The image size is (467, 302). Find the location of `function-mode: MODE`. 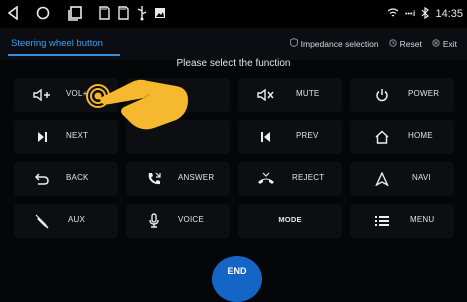

function-mode: MODE is located at coordinates (290, 221).